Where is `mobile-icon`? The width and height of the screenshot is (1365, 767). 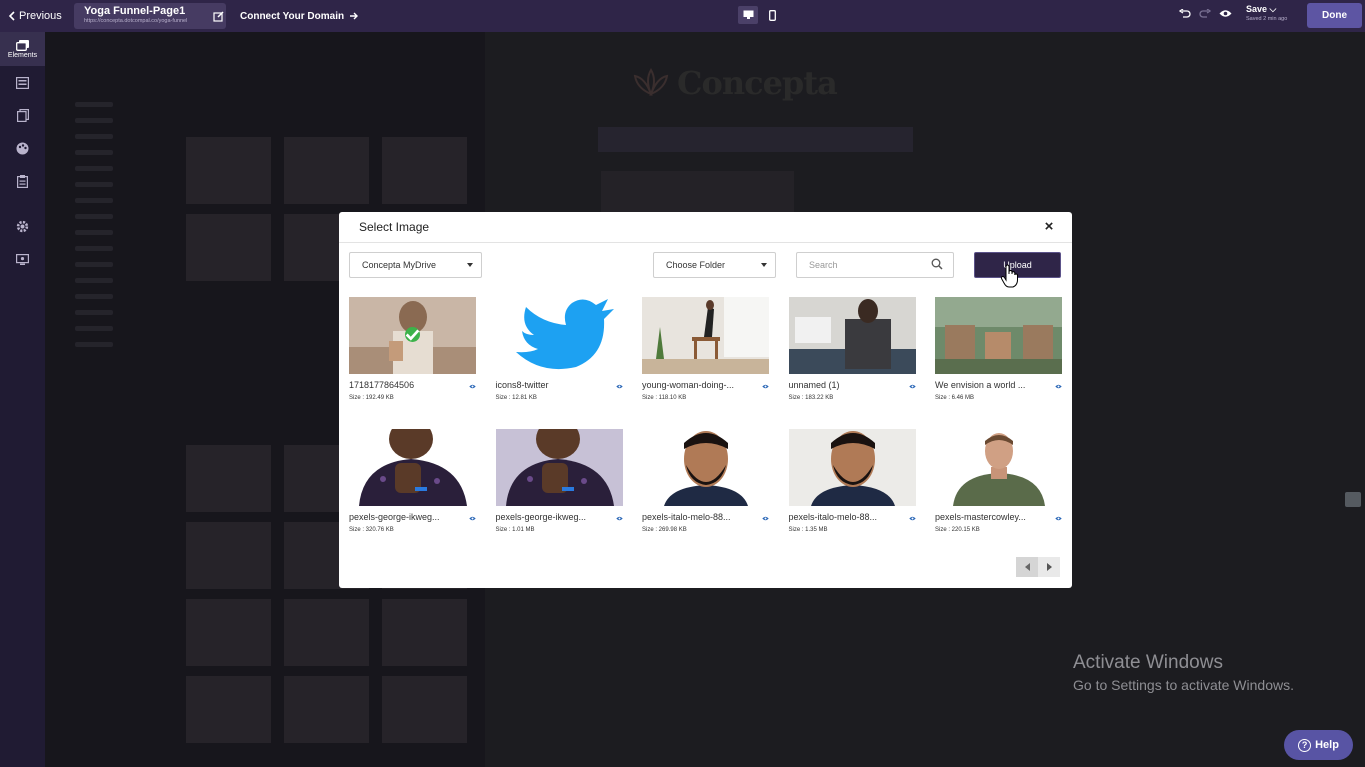
mobile-icon is located at coordinates (772, 15).